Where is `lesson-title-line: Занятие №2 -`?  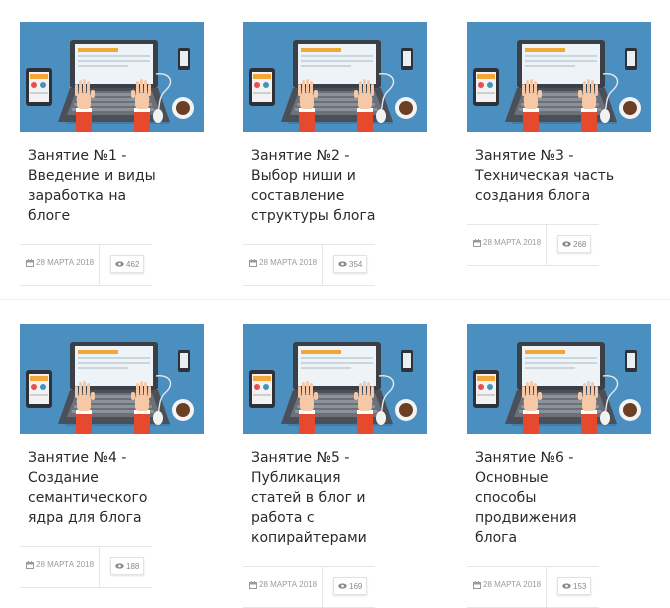 lesson-title-line: Занятие №2 - is located at coordinates (300, 156).